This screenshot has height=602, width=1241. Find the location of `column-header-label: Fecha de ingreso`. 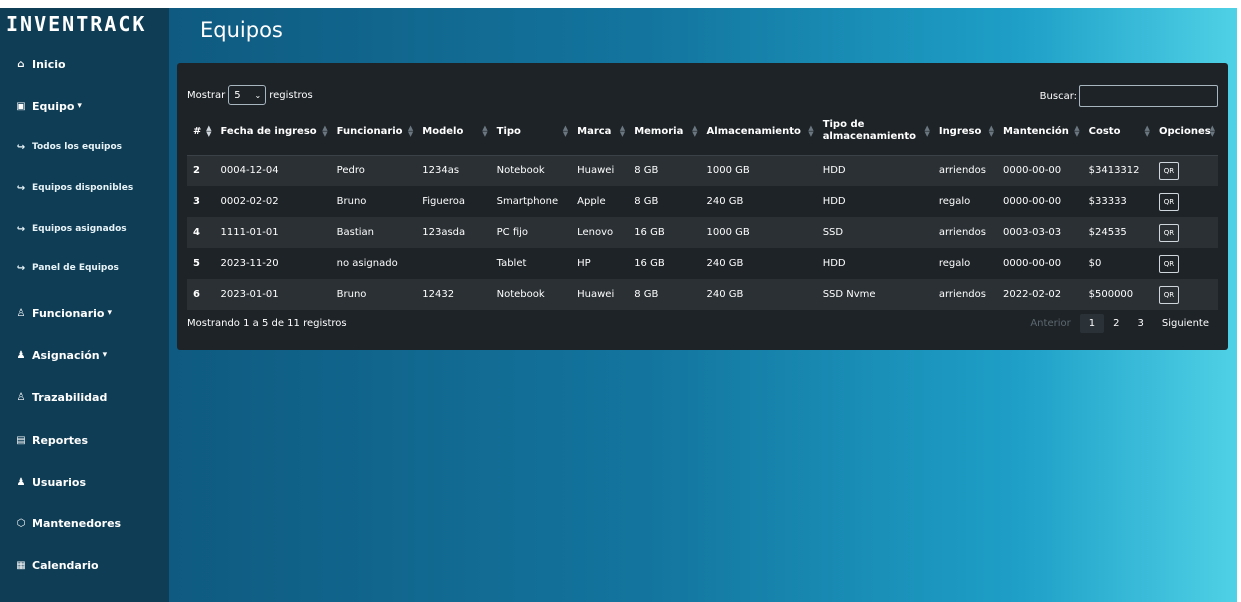

column-header-label: Fecha de ingreso is located at coordinates (268, 131).